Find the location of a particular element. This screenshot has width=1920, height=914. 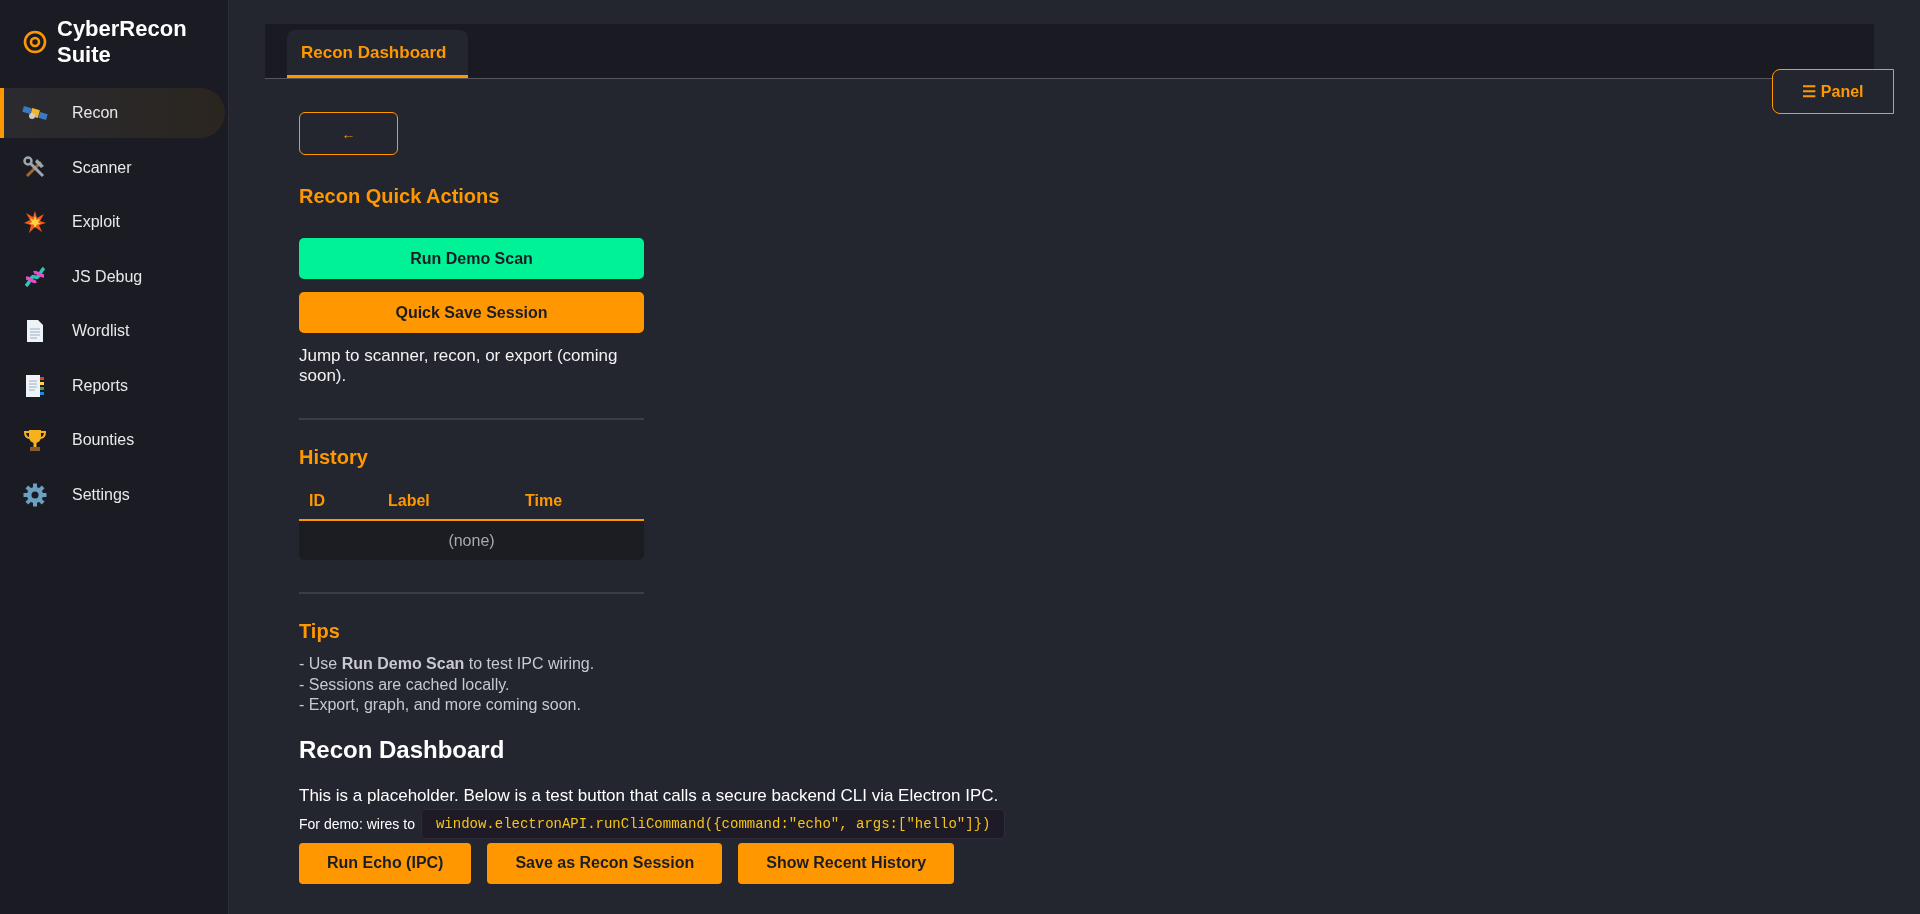

back-button: ← is located at coordinates (348, 133).